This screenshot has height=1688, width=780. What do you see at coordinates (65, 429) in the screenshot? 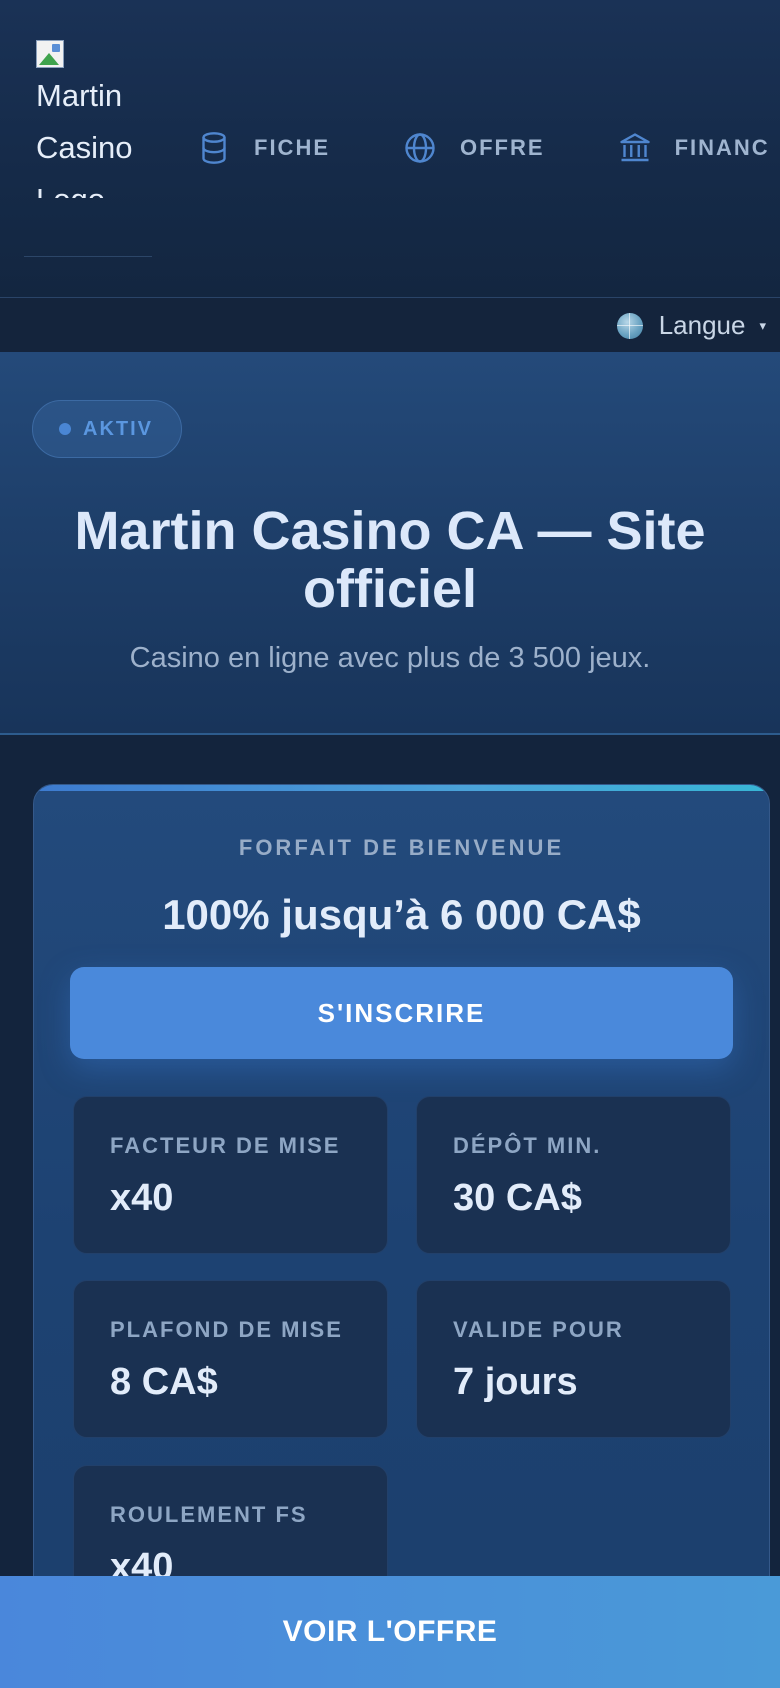
I see `status-dot-icon` at bounding box center [65, 429].